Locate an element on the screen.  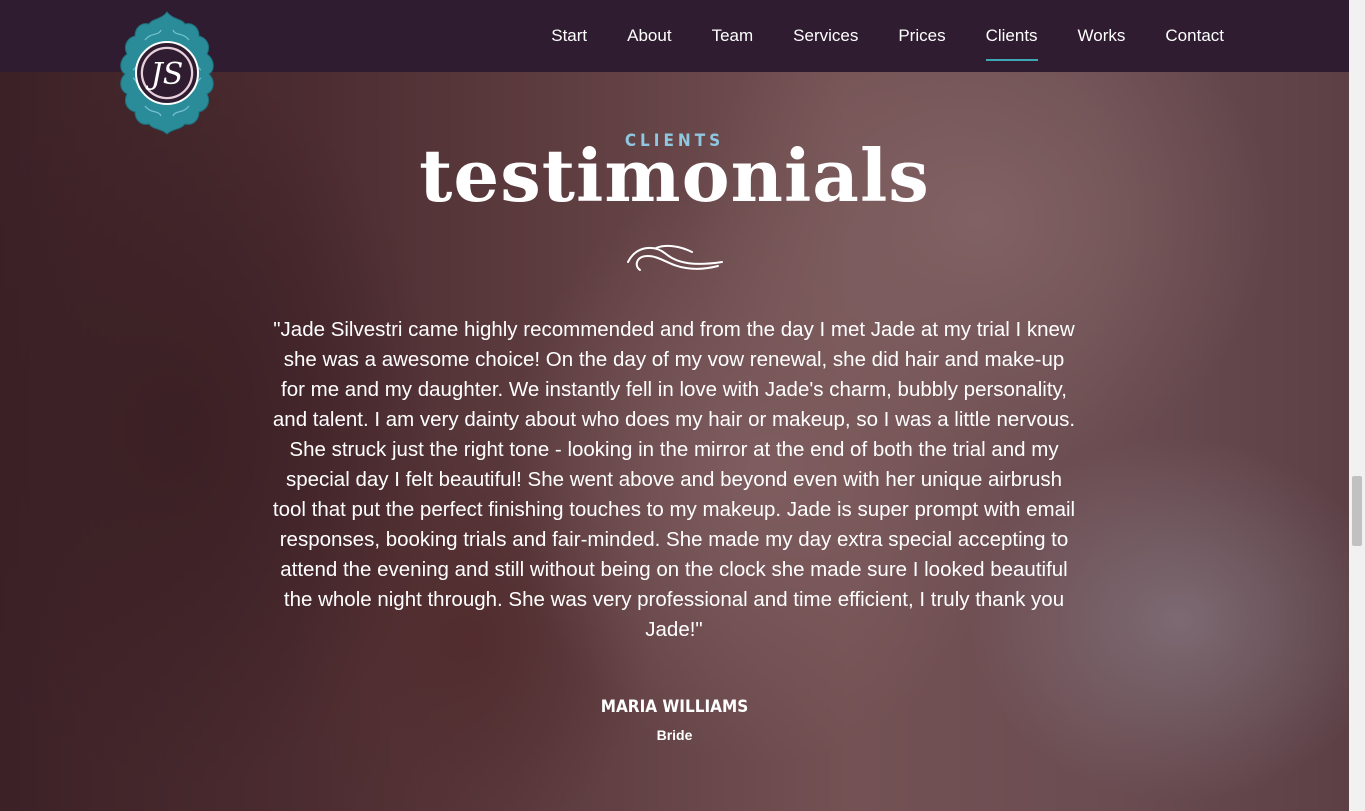
swirl-divider-icon is located at coordinates (675, 257).